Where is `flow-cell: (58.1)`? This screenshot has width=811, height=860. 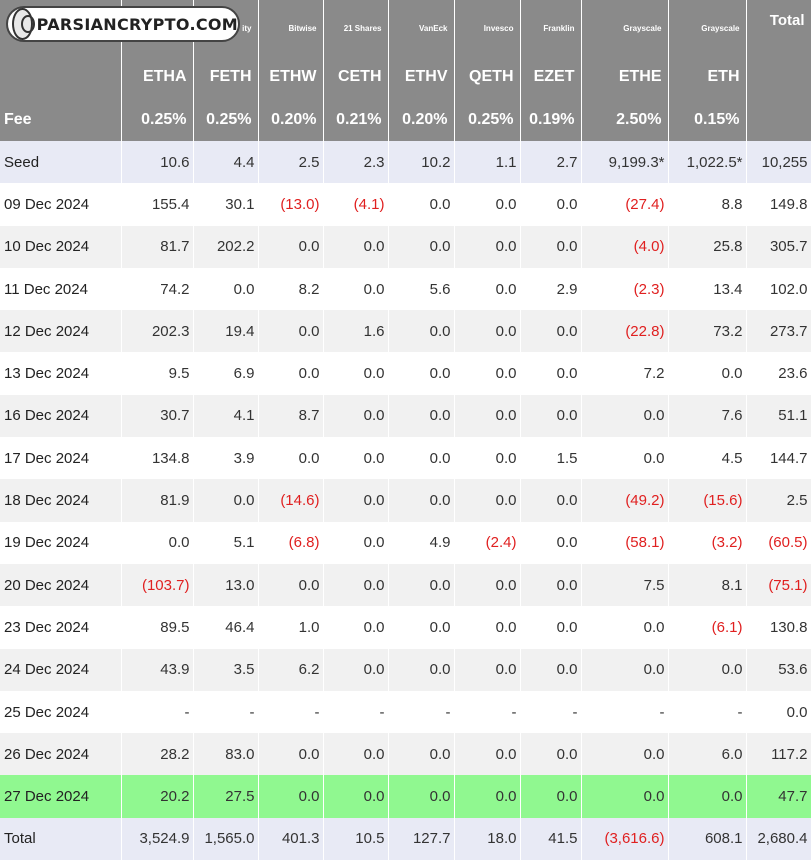
flow-cell: (58.1) is located at coordinates (625, 542).